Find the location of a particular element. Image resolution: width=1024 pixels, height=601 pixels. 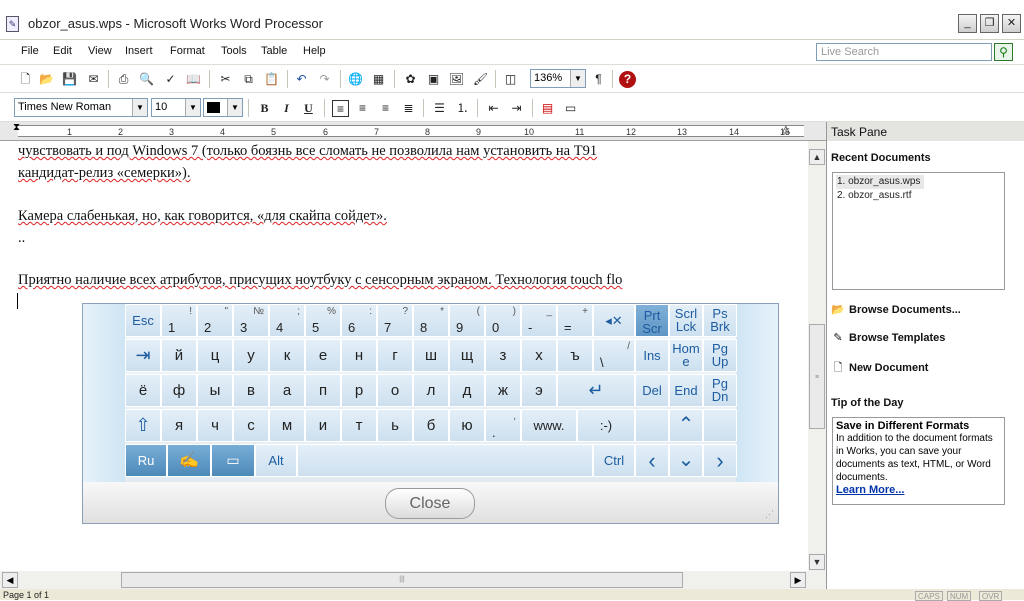

key-letter: ф is located at coordinates (179, 390).